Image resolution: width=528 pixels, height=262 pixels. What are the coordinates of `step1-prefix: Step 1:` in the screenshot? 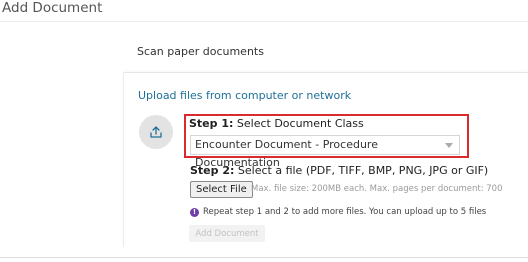 It's located at (211, 123).